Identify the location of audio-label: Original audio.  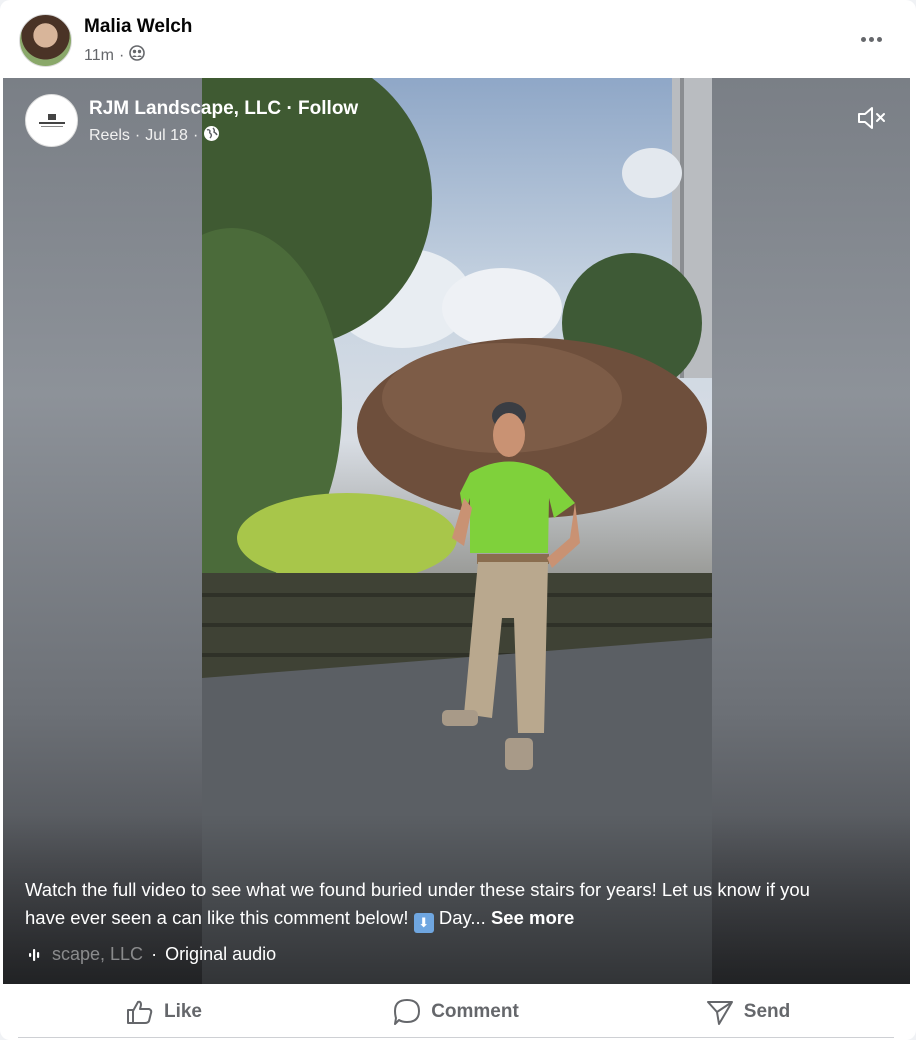
(220, 954).